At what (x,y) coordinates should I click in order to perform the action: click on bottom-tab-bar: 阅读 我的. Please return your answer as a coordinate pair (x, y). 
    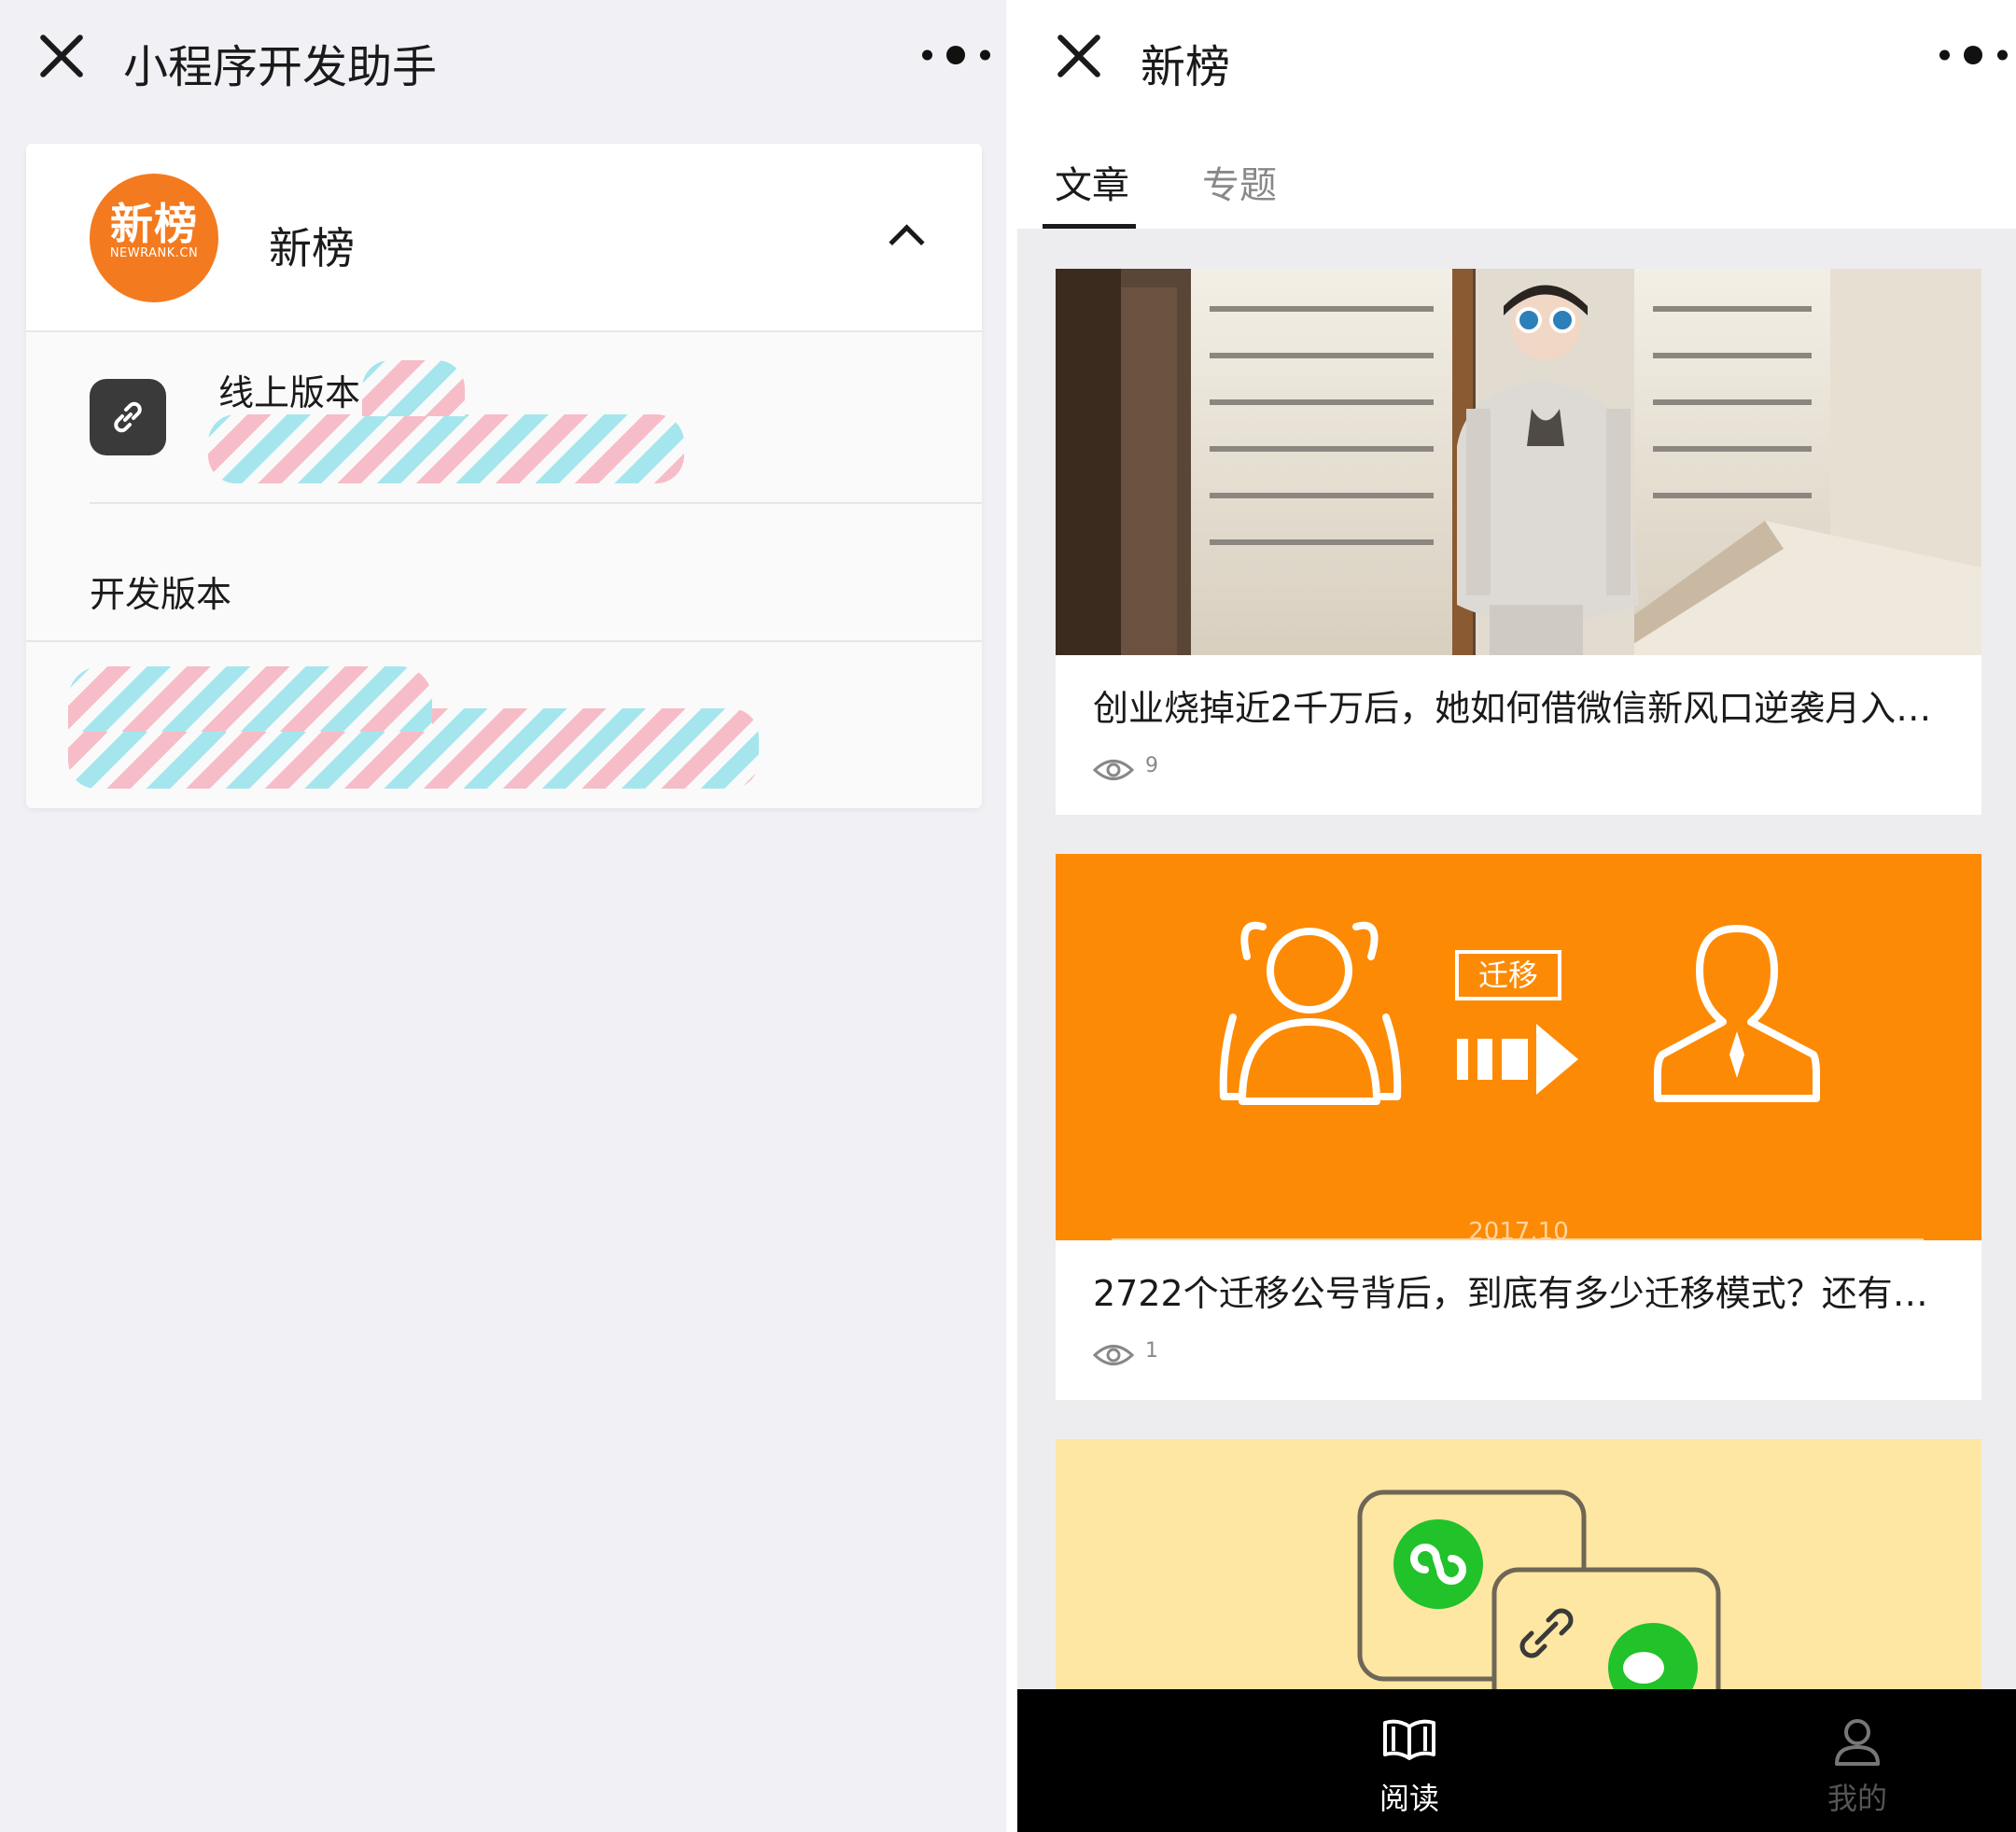
    Looking at the image, I should click on (1516, 1760).